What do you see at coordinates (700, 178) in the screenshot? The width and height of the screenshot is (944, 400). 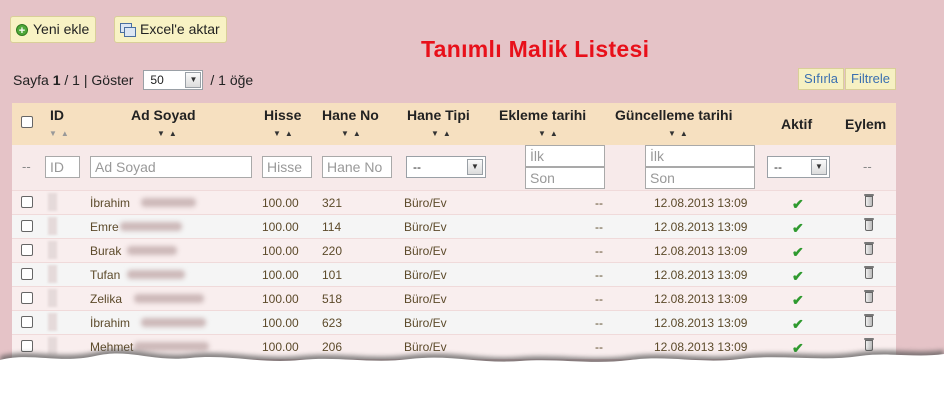 I see `updated-to-input: Son` at bounding box center [700, 178].